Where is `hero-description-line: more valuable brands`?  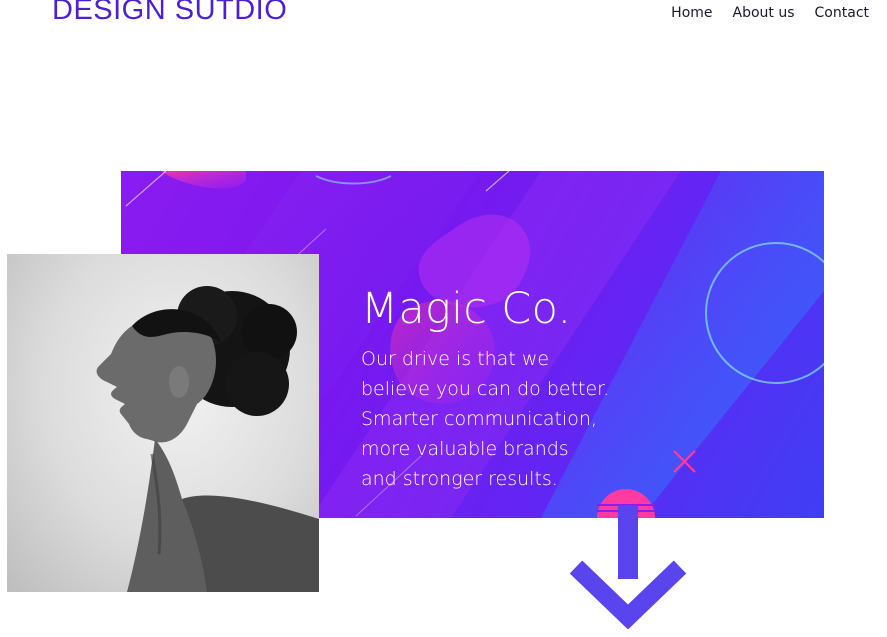
hero-description-line: more valuable brands is located at coordinates (465, 449).